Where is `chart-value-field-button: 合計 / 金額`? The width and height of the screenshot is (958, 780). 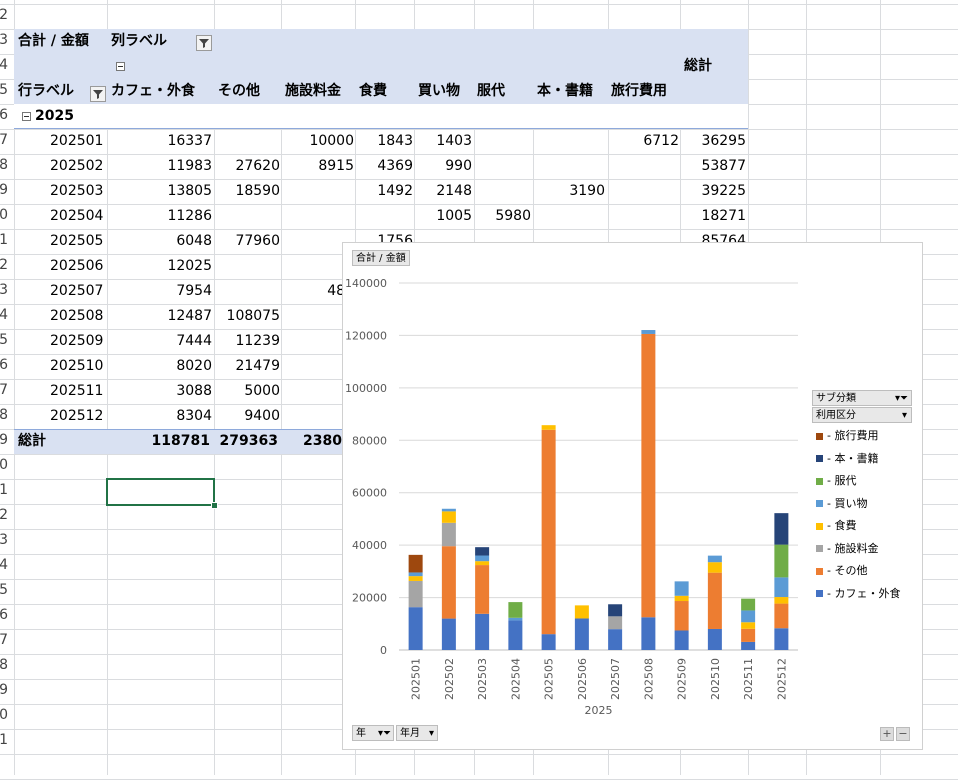
chart-value-field-button: 合計 / 金額 is located at coordinates (381, 258).